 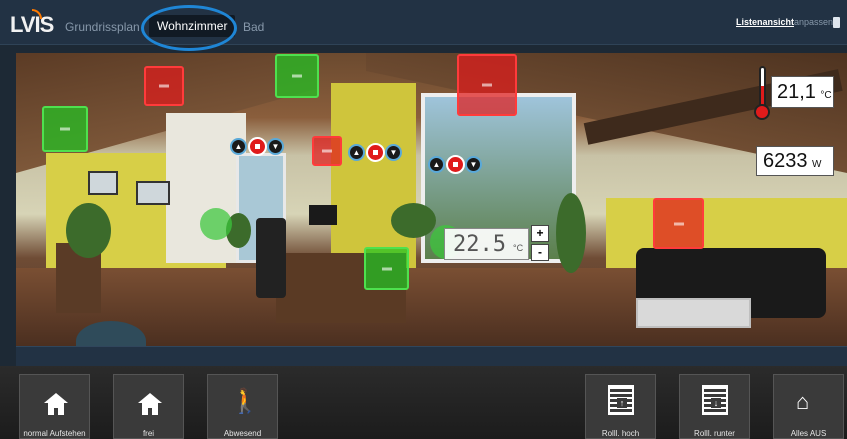 What do you see at coordinates (808, 433) in the screenshot?
I see `scene-label: Alles AUS` at bounding box center [808, 433].